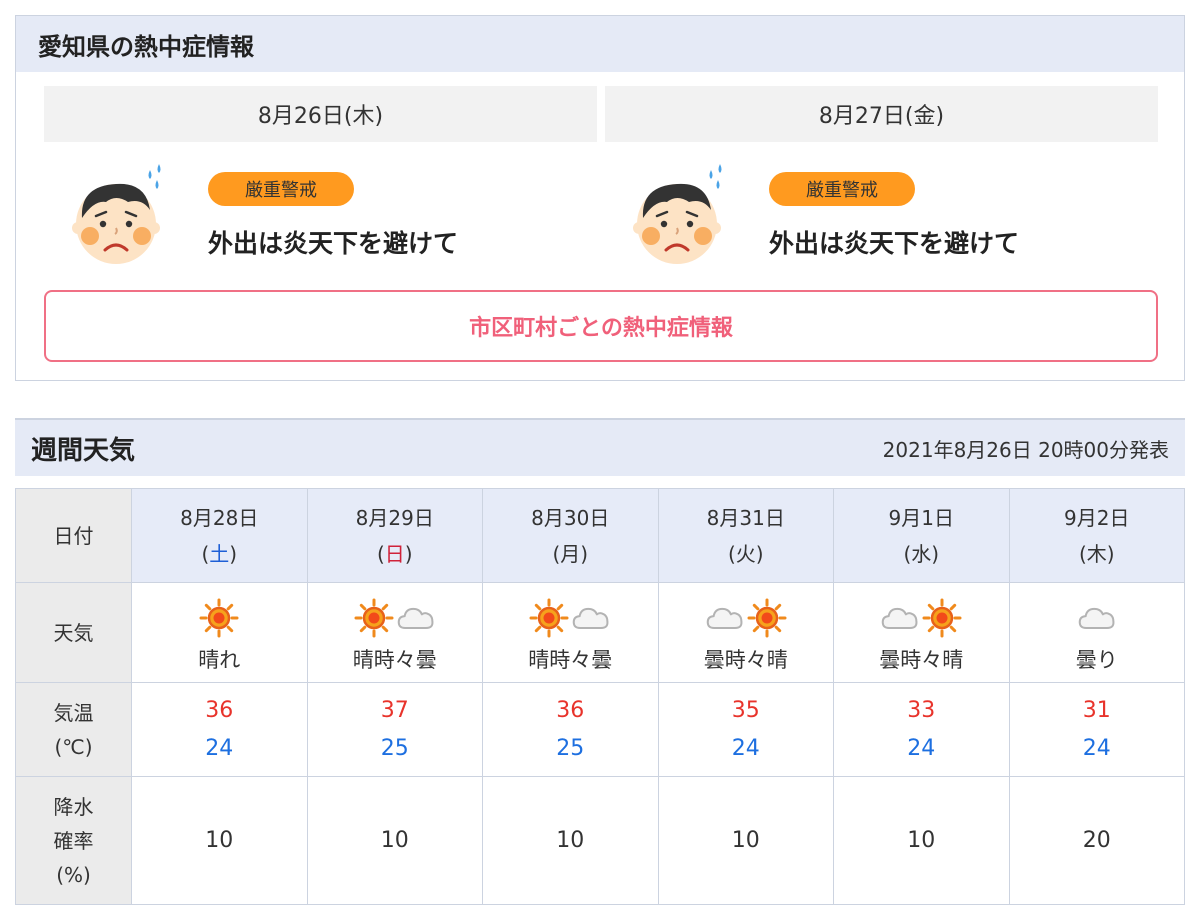 The height and width of the screenshot is (921, 1200). I want to click on published-time: 2021年8月26日 20時00分発表, so click(1025, 449).